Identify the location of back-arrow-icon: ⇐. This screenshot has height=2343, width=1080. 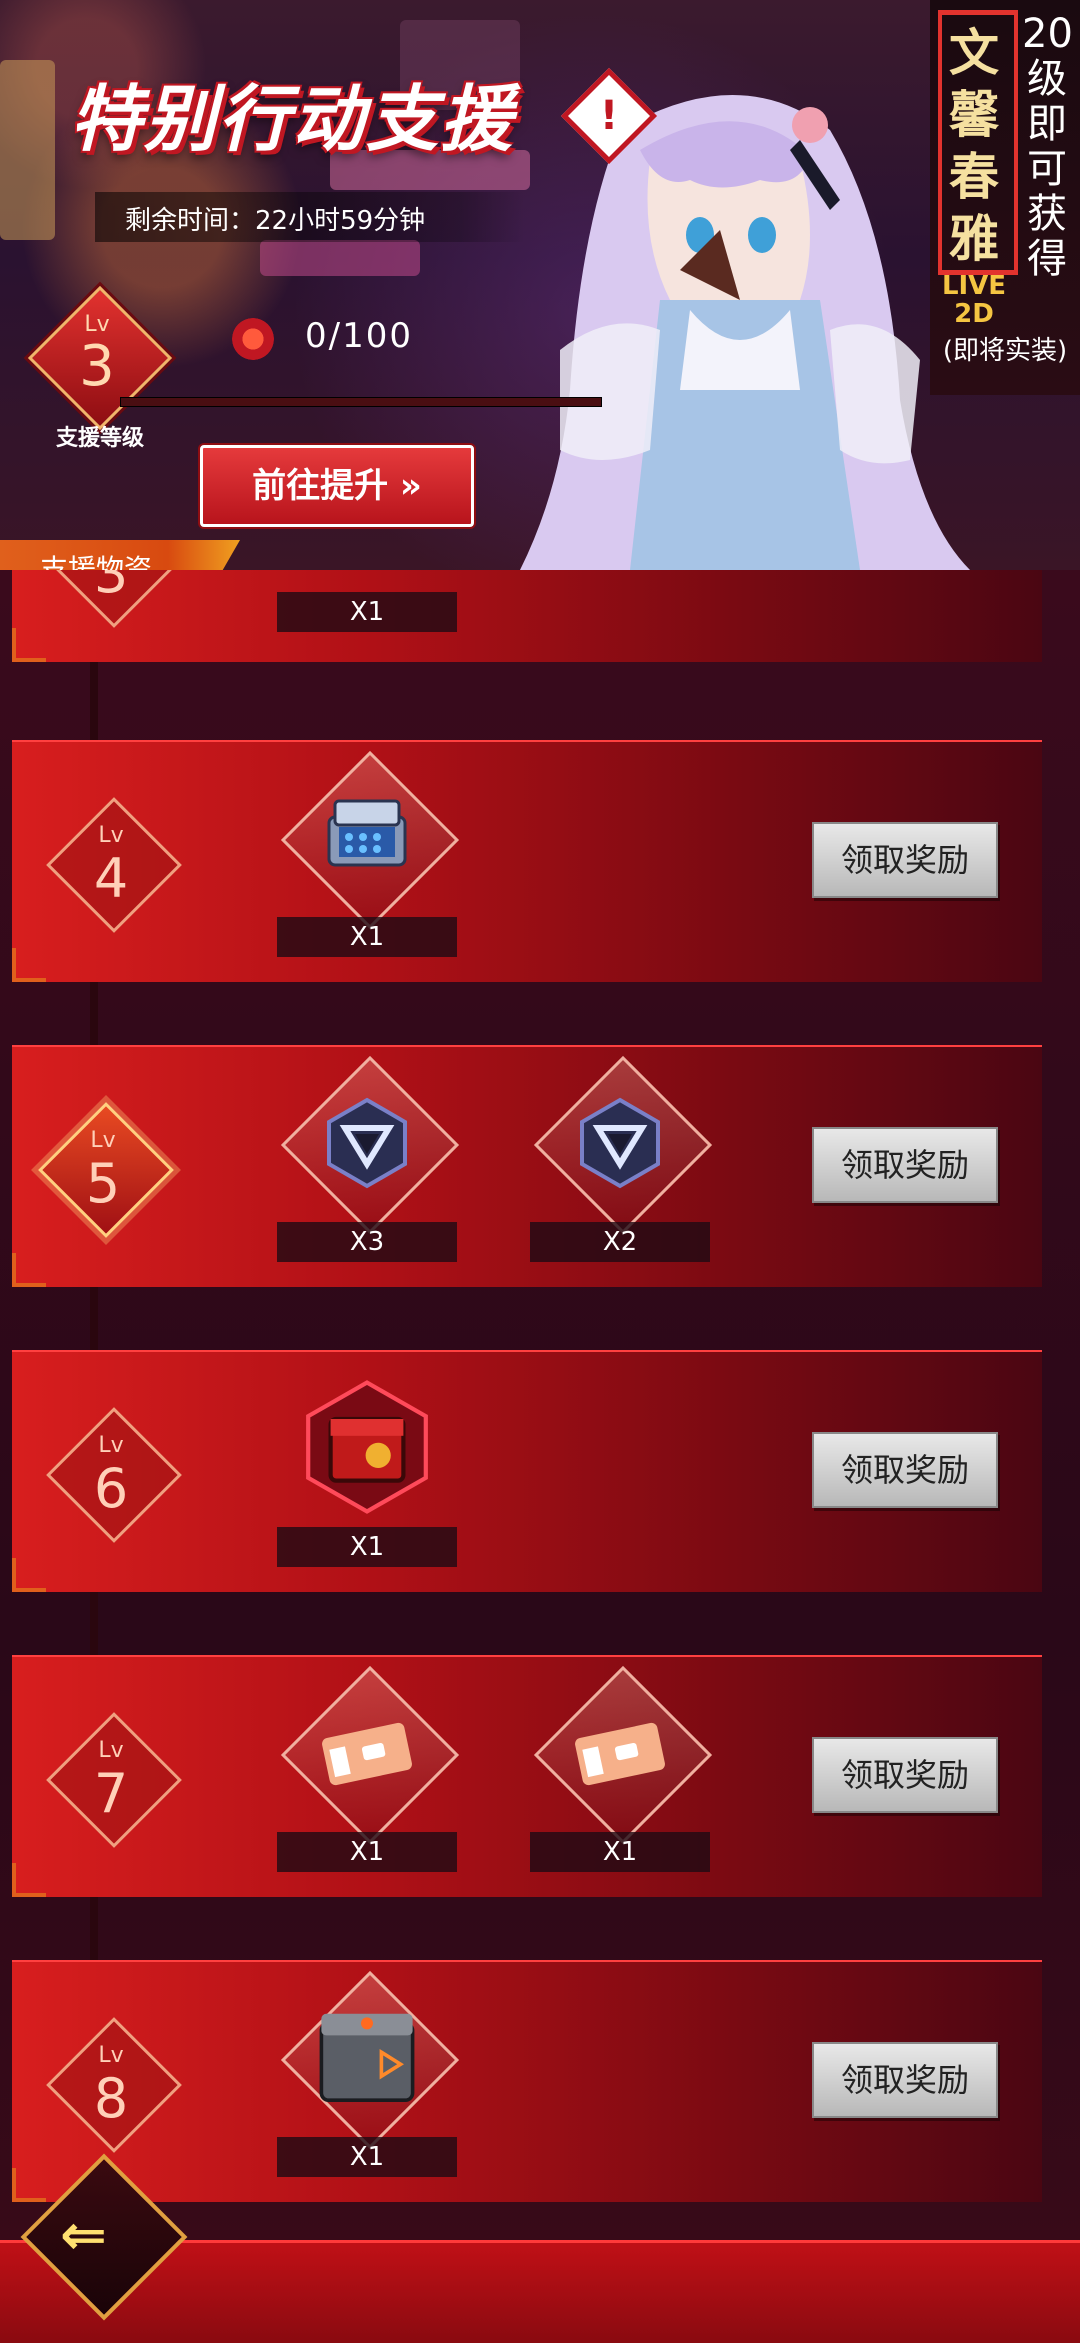
(83, 2235).